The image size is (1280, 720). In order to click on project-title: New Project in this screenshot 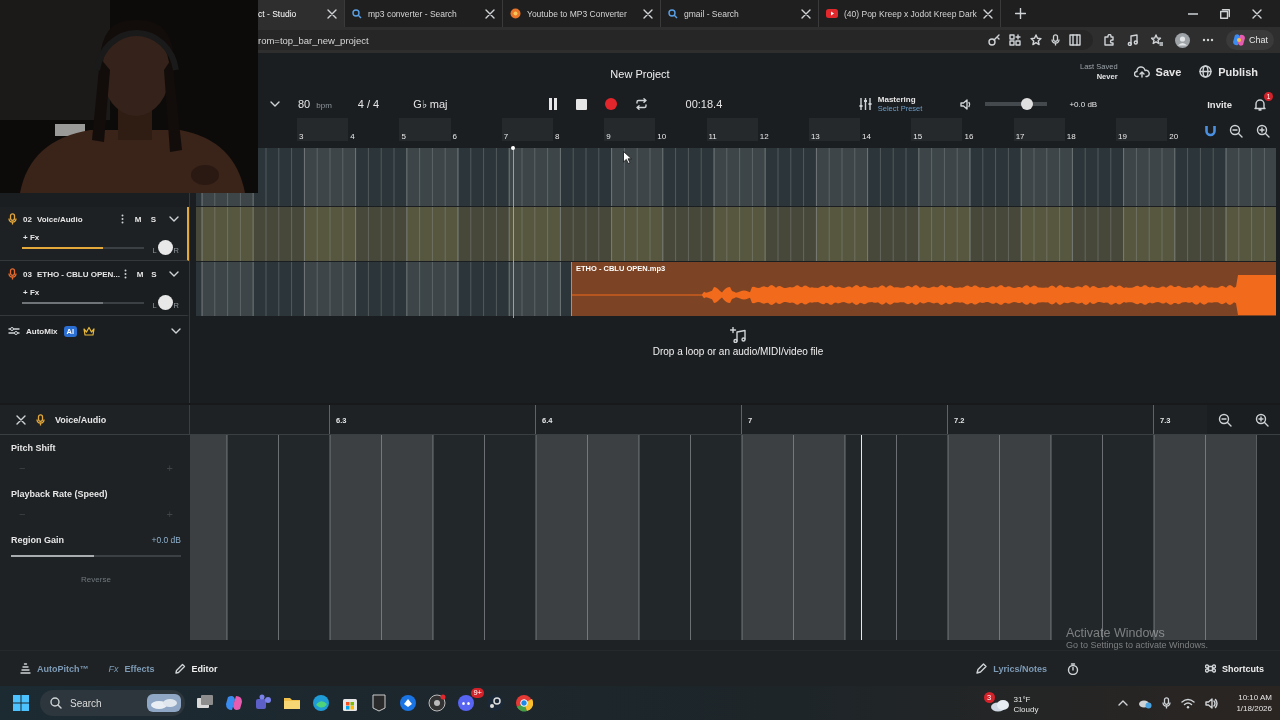, I will do `click(640, 73)`.